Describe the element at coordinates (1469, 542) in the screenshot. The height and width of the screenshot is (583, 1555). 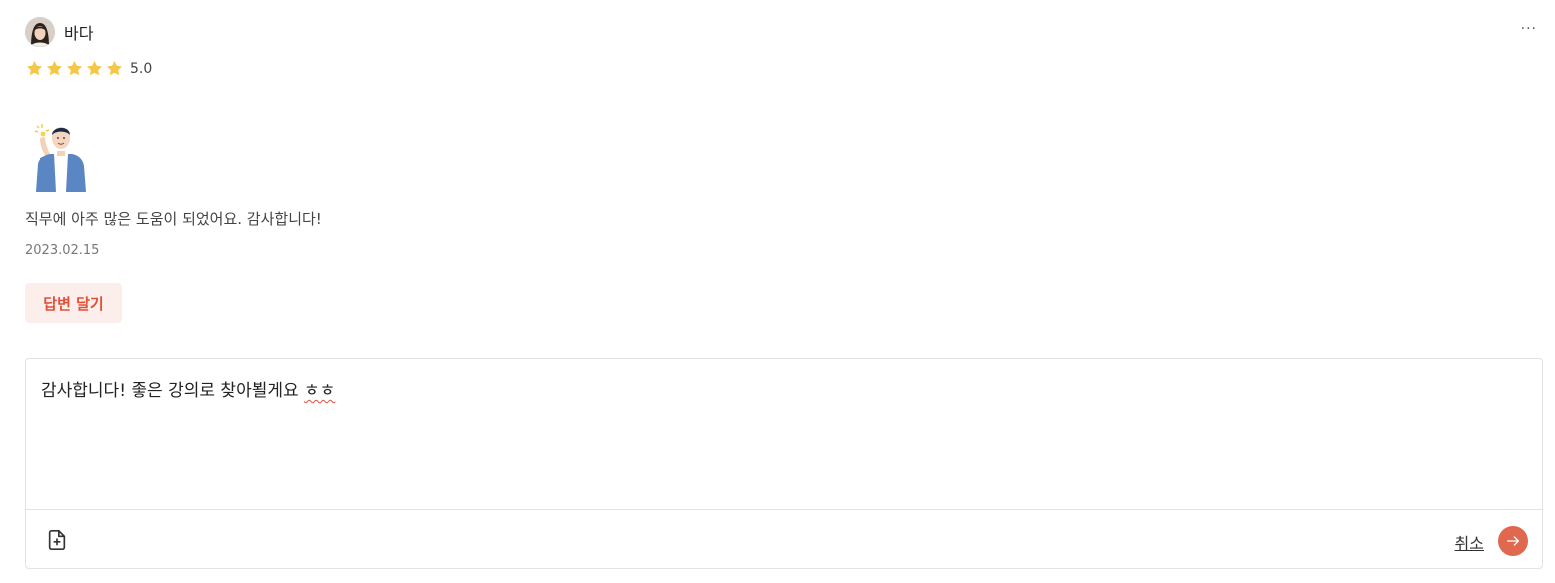
I see `cancel-button: 취소` at that location.